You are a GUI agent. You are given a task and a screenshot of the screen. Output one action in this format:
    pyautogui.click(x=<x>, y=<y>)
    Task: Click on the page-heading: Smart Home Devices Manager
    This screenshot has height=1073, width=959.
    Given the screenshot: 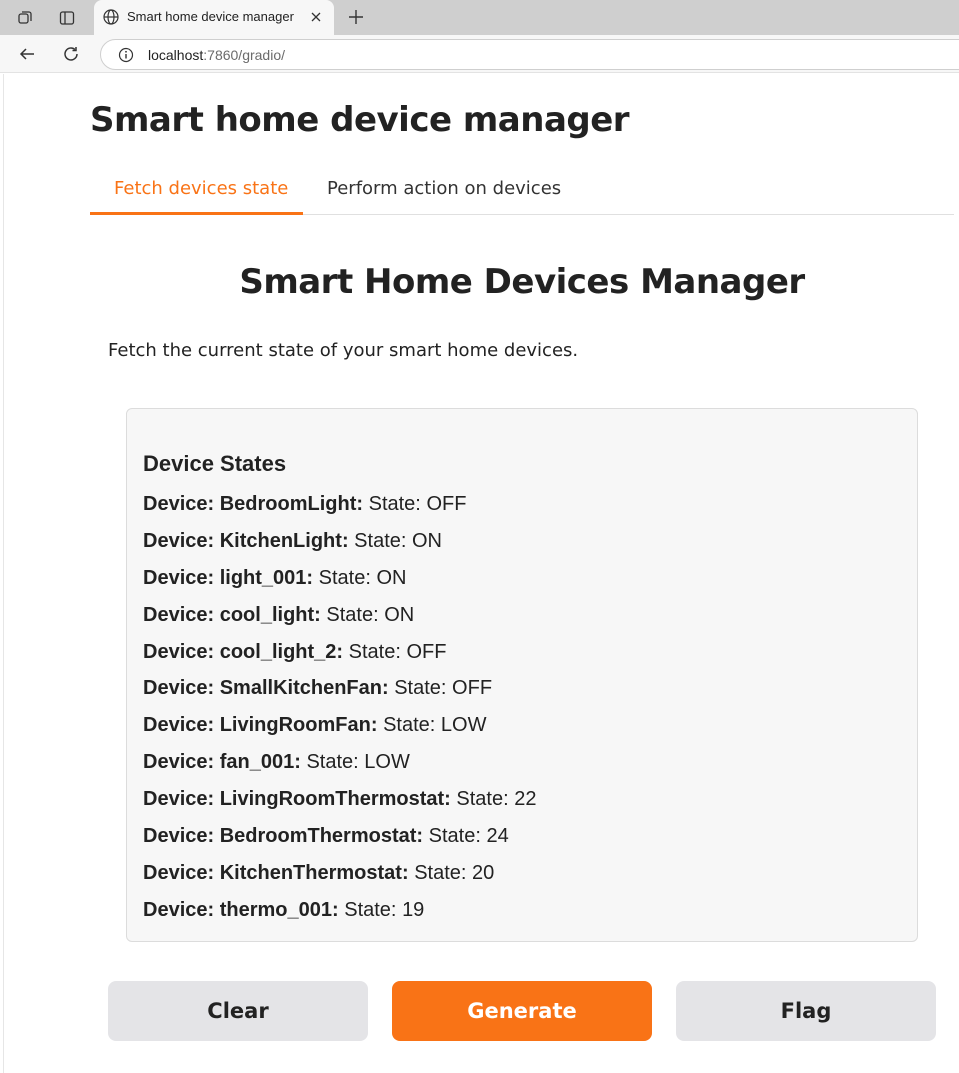 What is the action you would take?
    pyautogui.click(x=522, y=282)
    